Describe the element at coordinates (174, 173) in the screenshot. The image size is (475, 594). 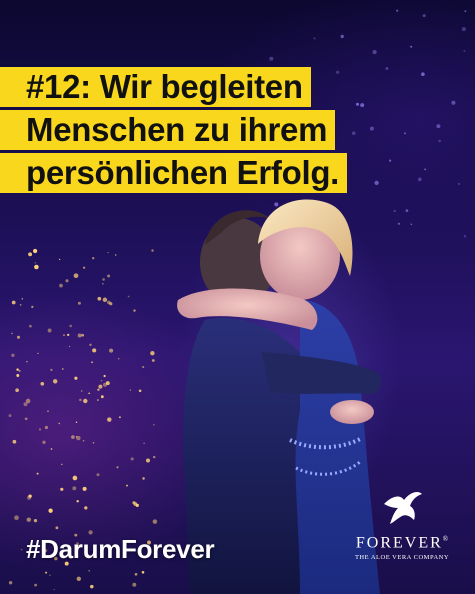
I see `headline-line-3: persönlichen Erfolg.` at that location.